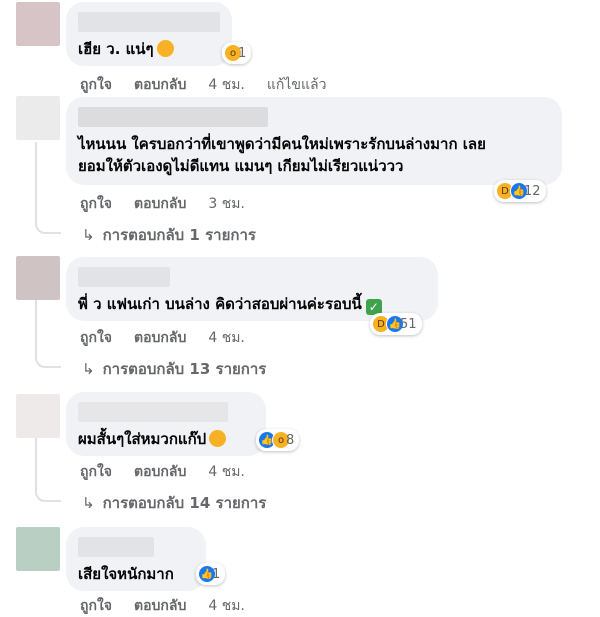 The height and width of the screenshot is (617, 600). What do you see at coordinates (218, 438) in the screenshot?
I see `upside-down-face-icon` at bounding box center [218, 438].